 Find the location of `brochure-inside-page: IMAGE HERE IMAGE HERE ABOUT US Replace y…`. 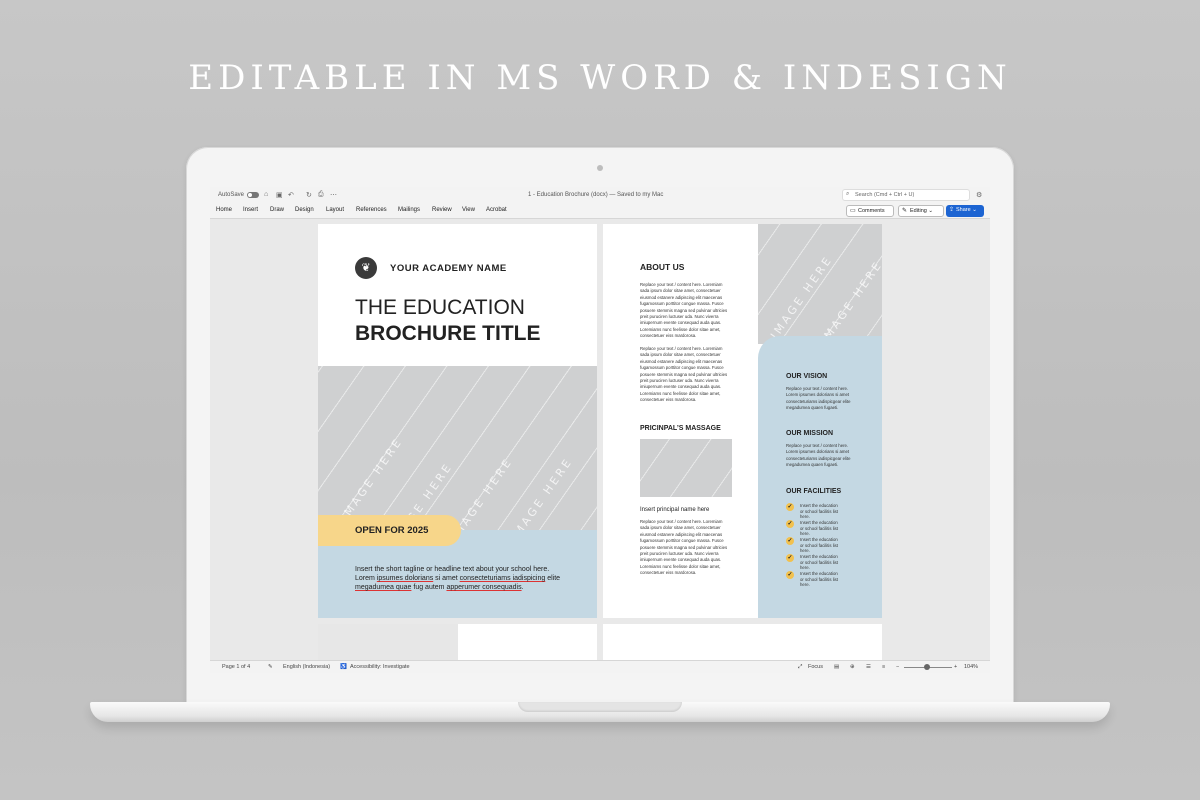

brochure-inside-page: IMAGE HERE IMAGE HERE ABOUT US Replace y… is located at coordinates (742, 421).